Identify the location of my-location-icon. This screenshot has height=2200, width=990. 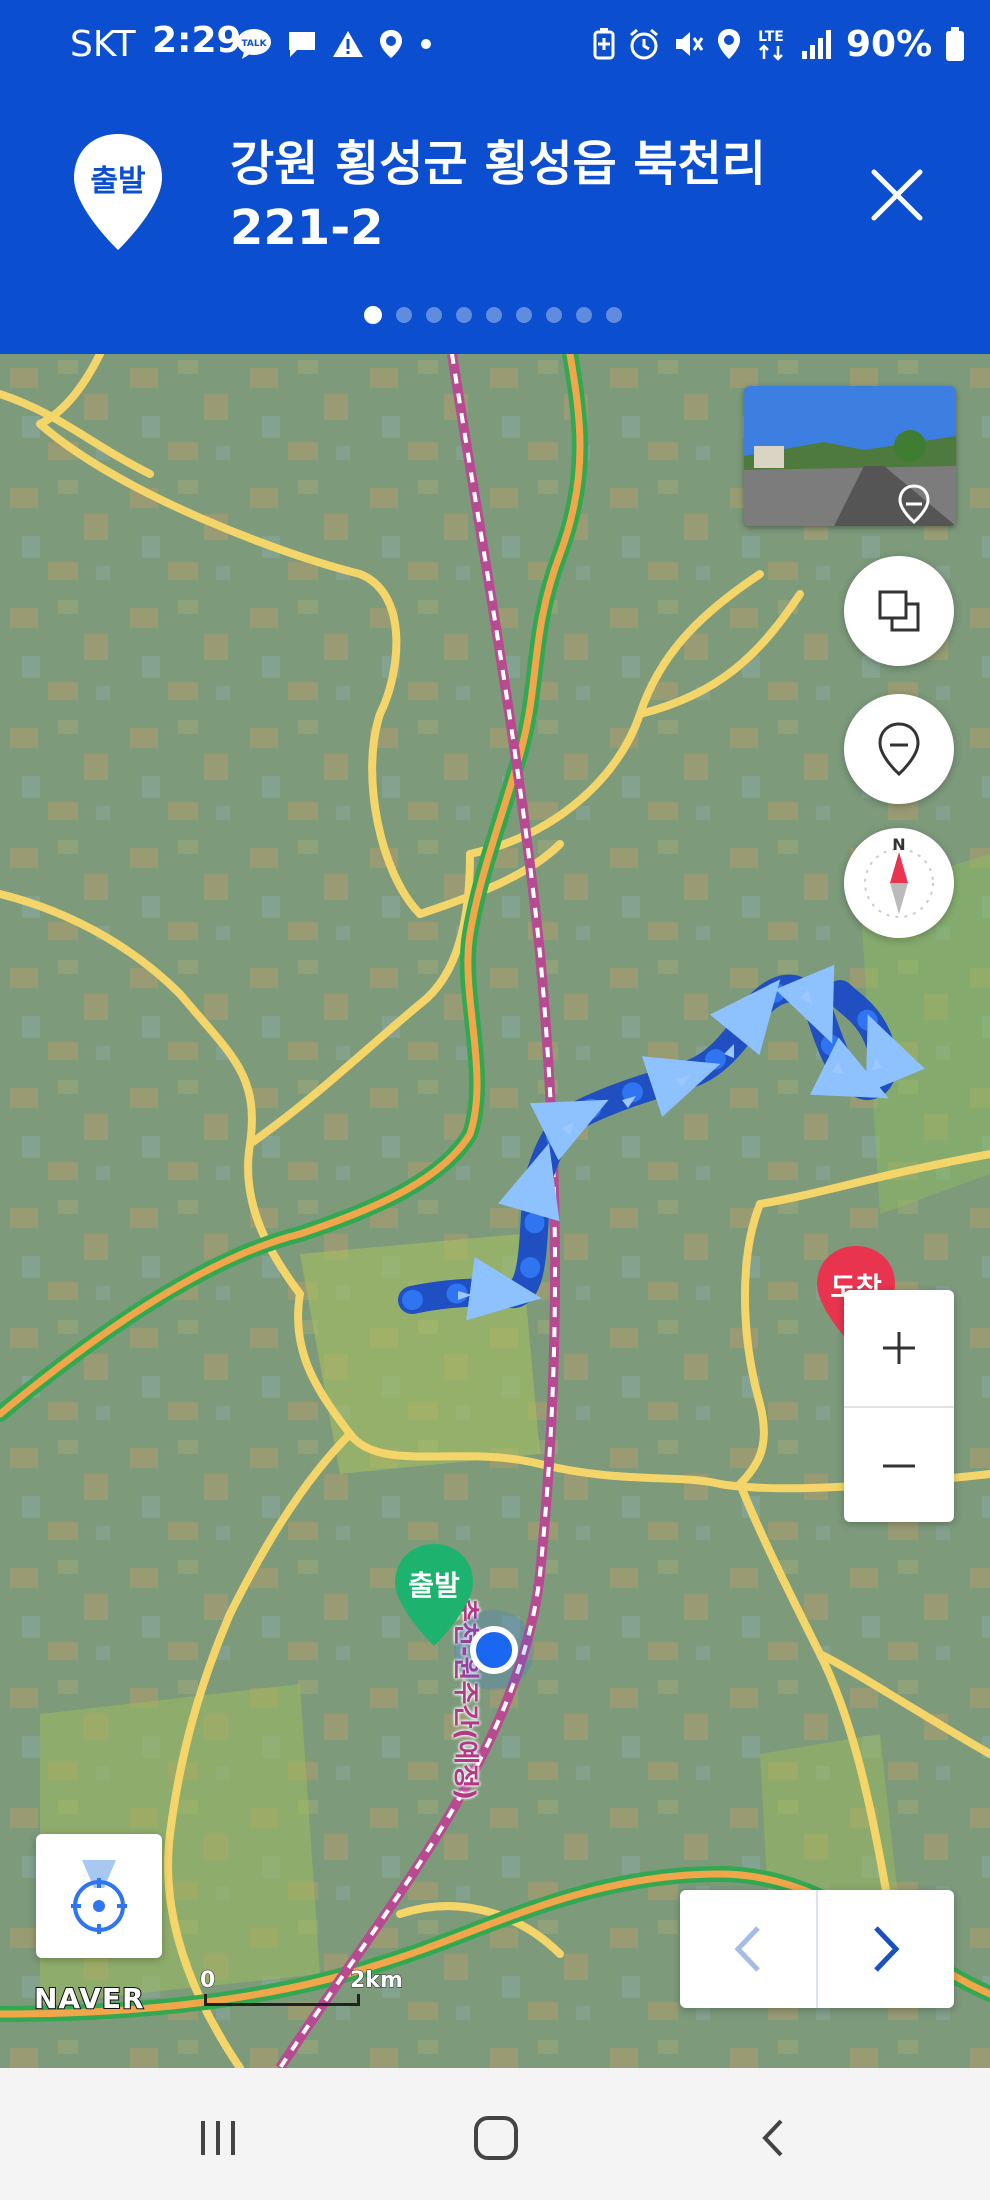
(99, 1897).